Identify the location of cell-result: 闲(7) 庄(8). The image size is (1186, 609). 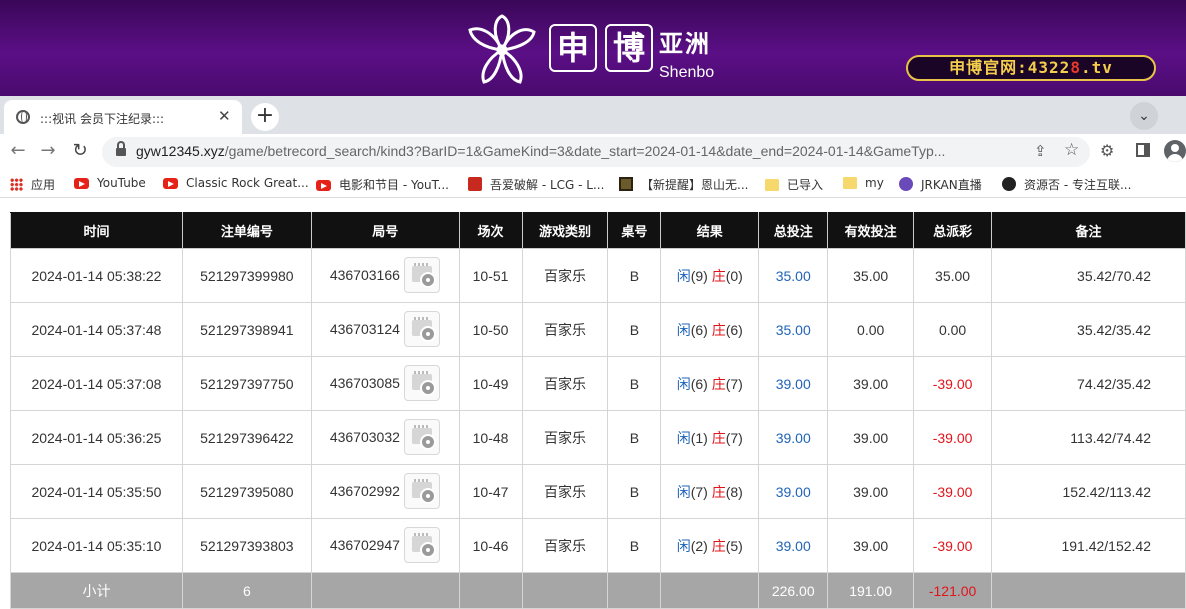
(710, 491).